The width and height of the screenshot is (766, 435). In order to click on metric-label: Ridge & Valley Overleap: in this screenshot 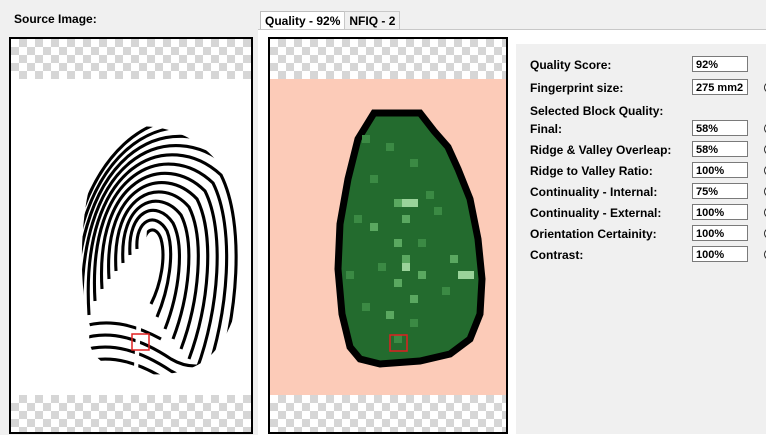, I will do `click(601, 150)`.